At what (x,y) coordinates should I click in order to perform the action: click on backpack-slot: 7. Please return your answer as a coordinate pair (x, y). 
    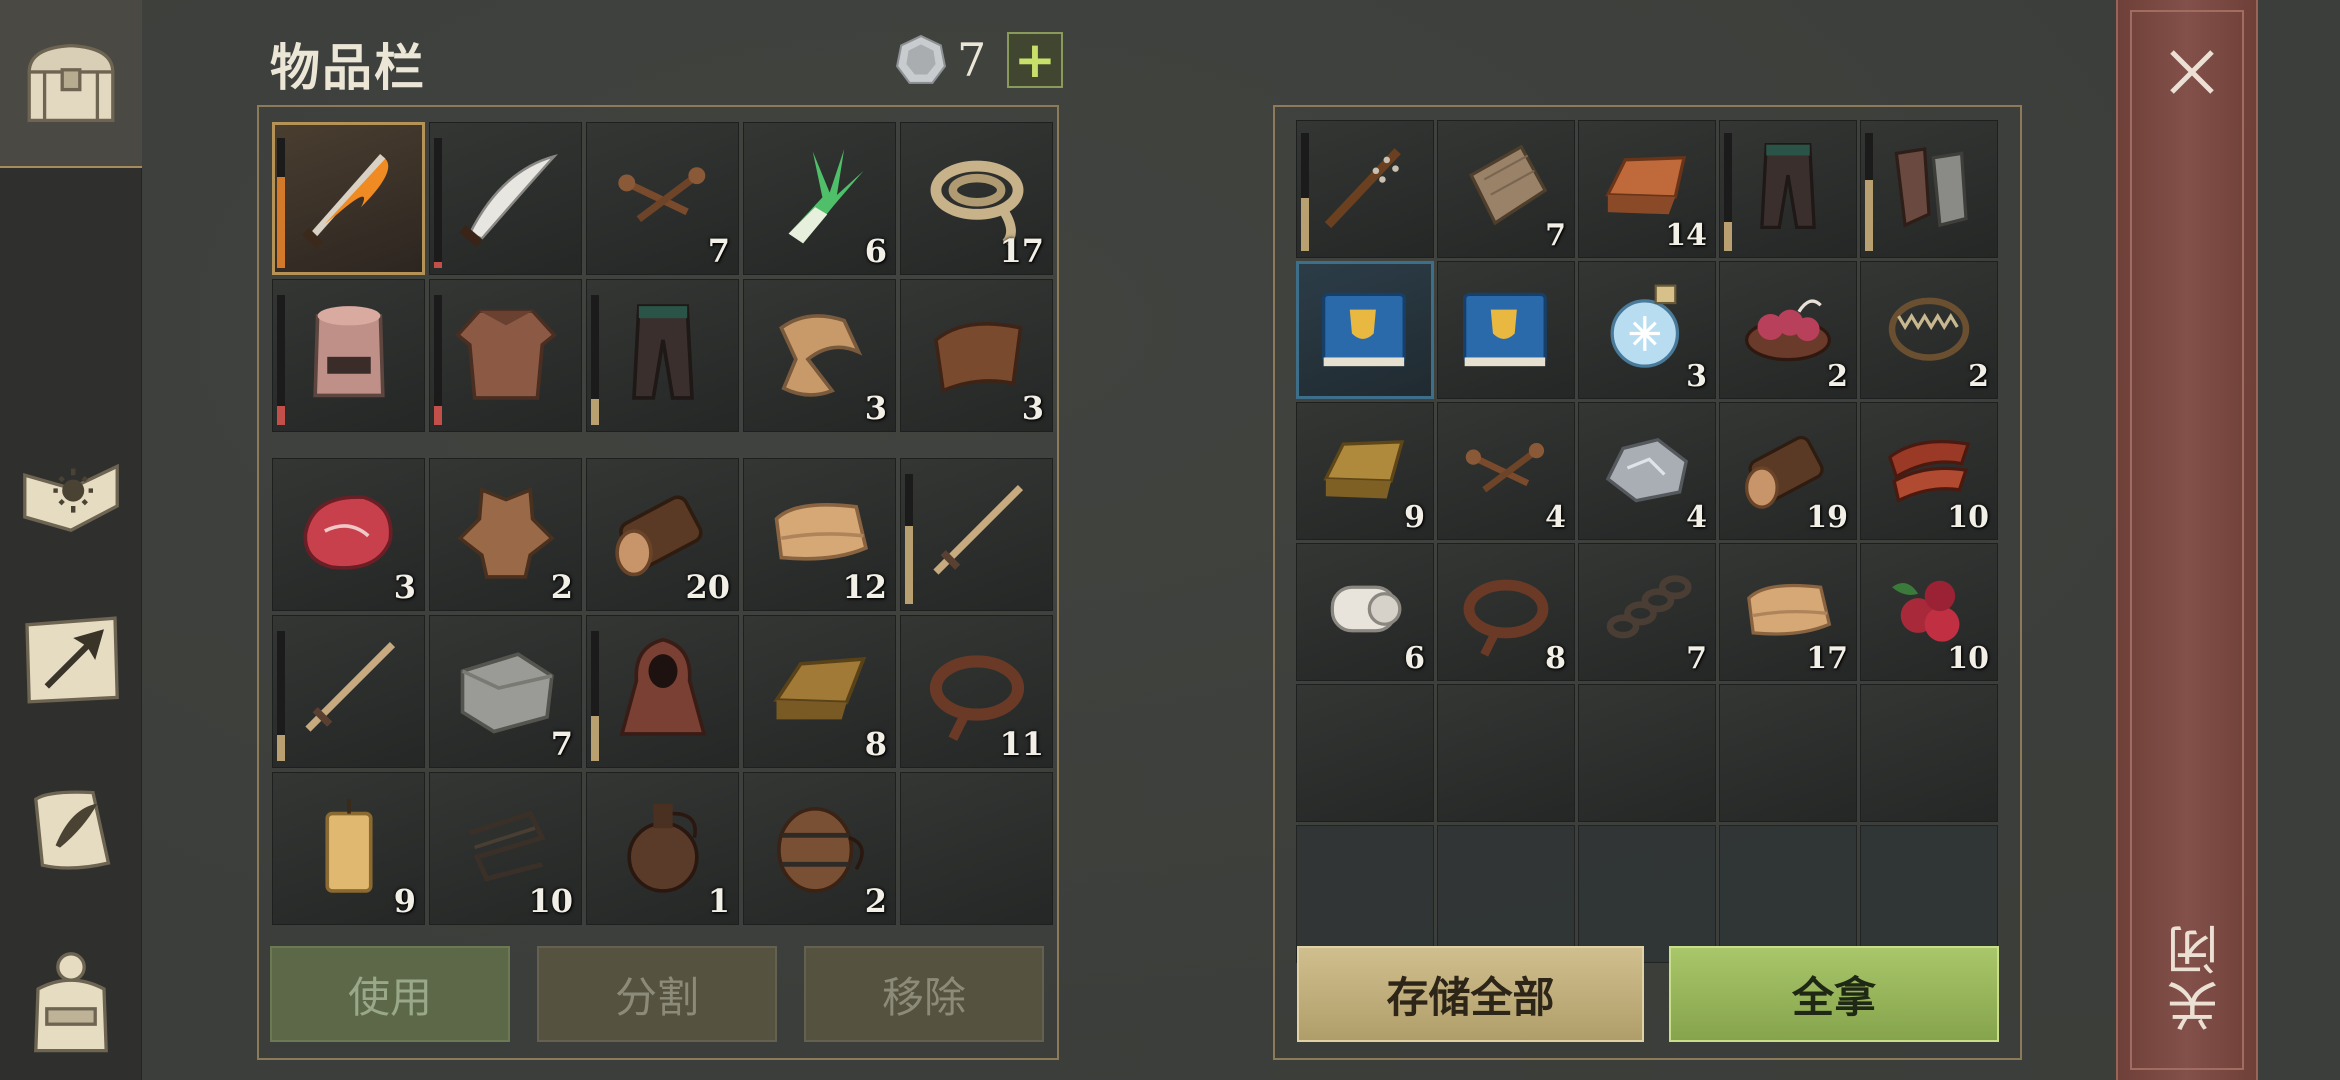
    Looking at the image, I should click on (505, 691).